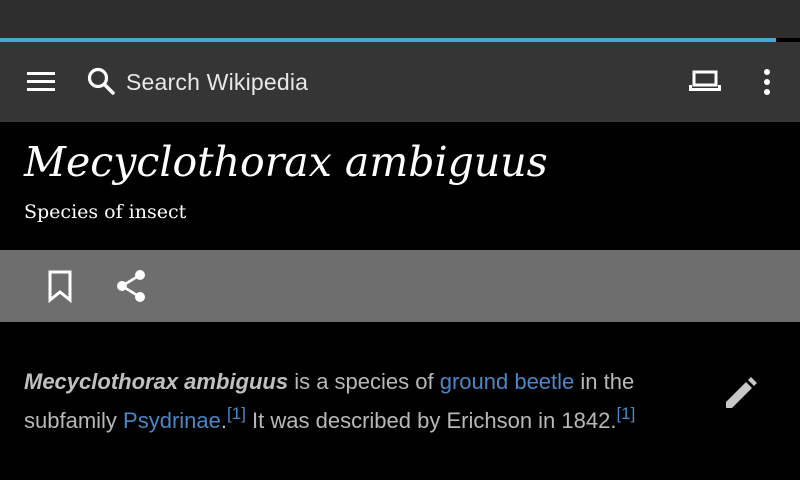 The height and width of the screenshot is (480, 800). What do you see at coordinates (172, 420) in the screenshot?
I see `link-psydrinae: Psydrinae` at bounding box center [172, 420].